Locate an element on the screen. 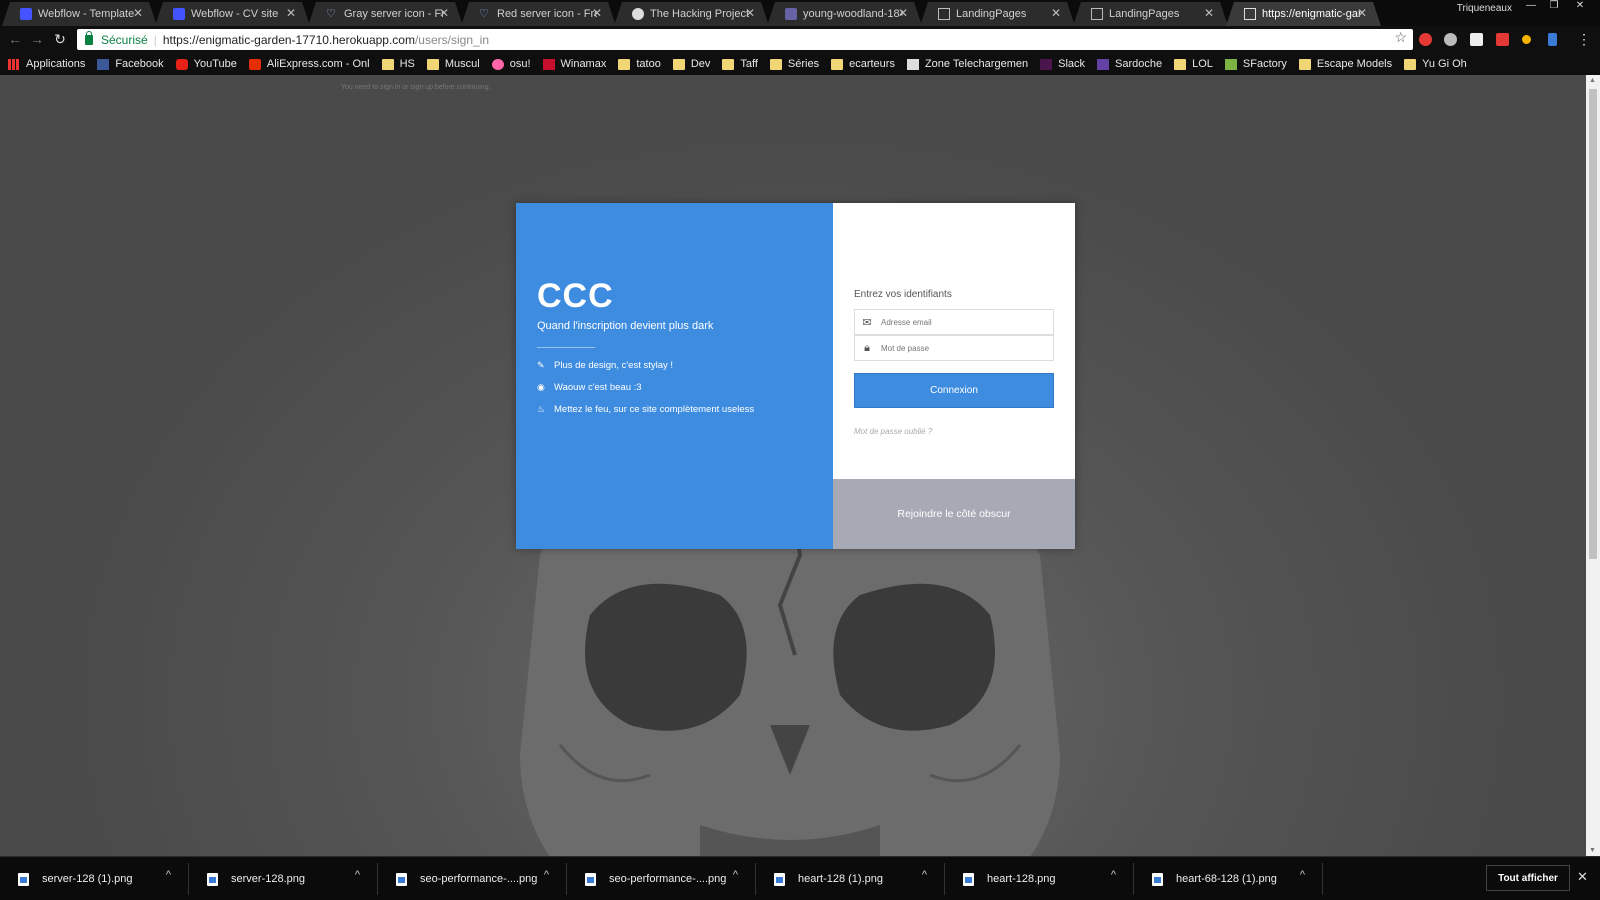 The height and width of the screenshot is (900, 1600). restore-icon: ❐ is located at coordinates (1554, 7).